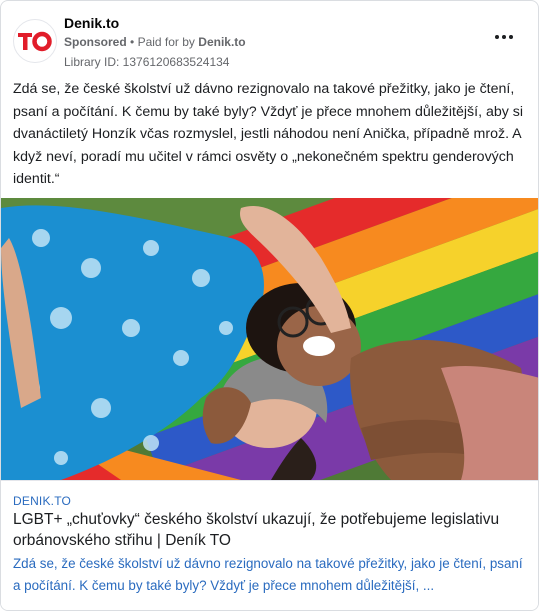 This screenshot has height=611, width=539. I want to click on library-id: Library ID: 1376120683524134, so click(147, 62).